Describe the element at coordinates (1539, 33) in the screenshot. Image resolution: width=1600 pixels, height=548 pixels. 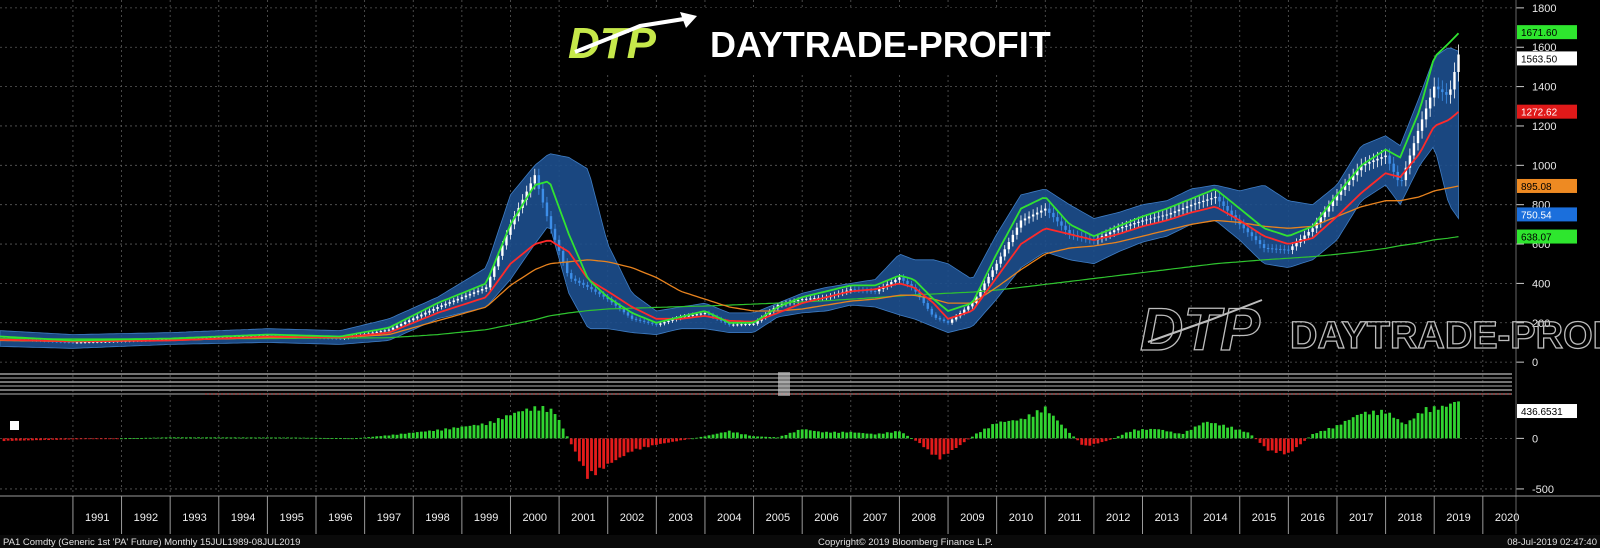
I see `price-badge-label: 1671.60` at that location.